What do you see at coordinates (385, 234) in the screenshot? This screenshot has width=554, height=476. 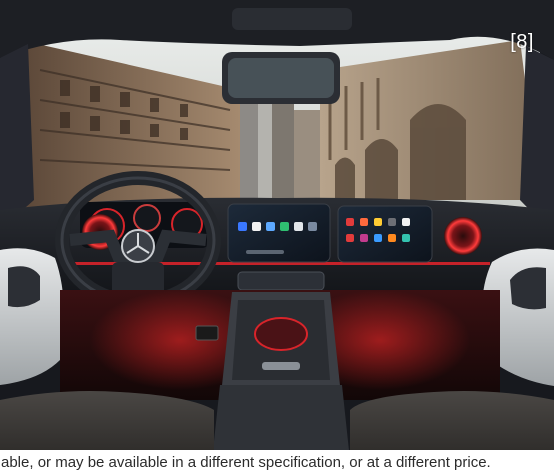 I see `passenger-display` at bounding box center [385, 234].